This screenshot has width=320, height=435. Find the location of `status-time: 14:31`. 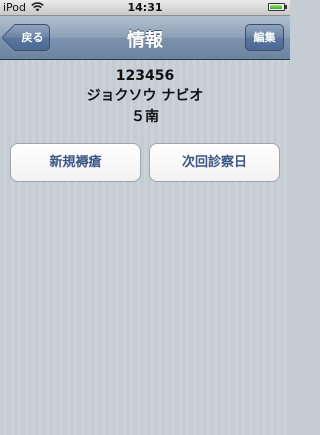

status-time: 14:31 is located at coordinates (145, 7).